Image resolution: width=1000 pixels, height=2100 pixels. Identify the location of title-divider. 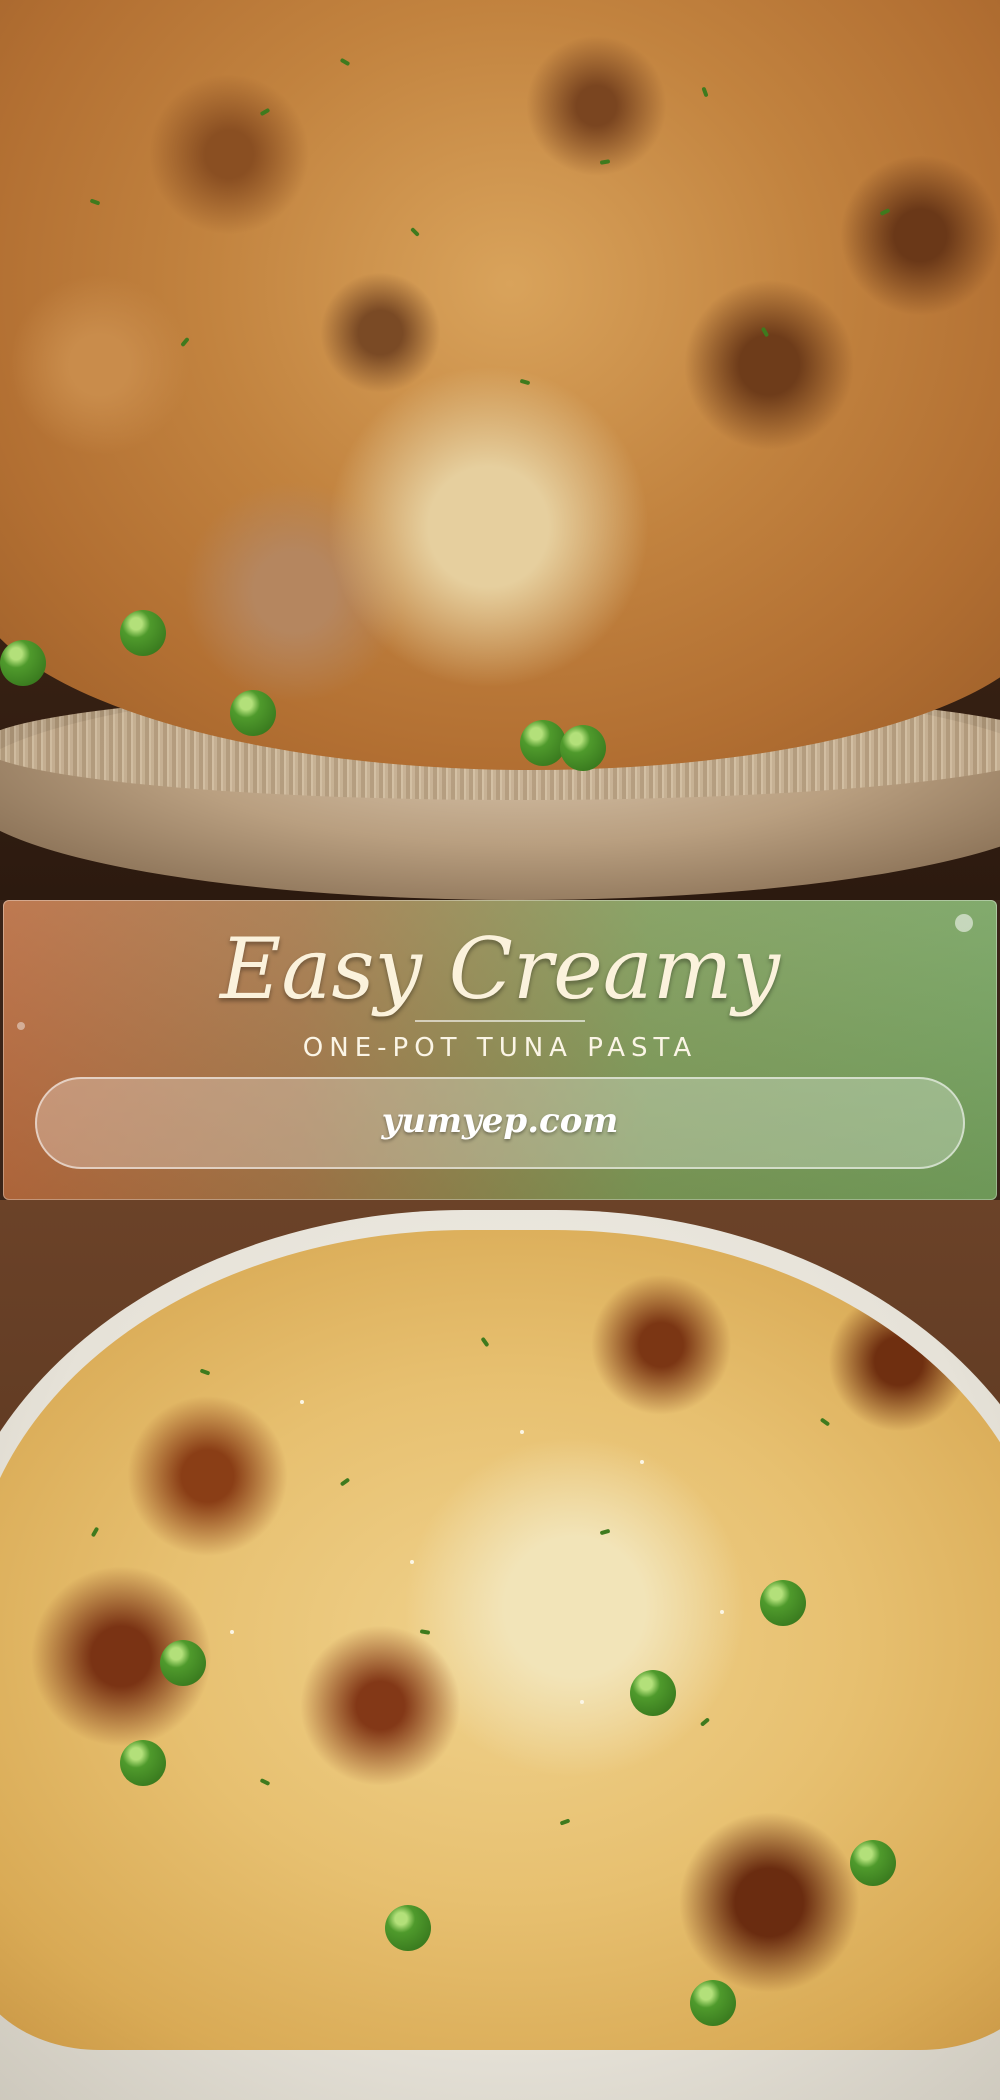
(500, 1021).